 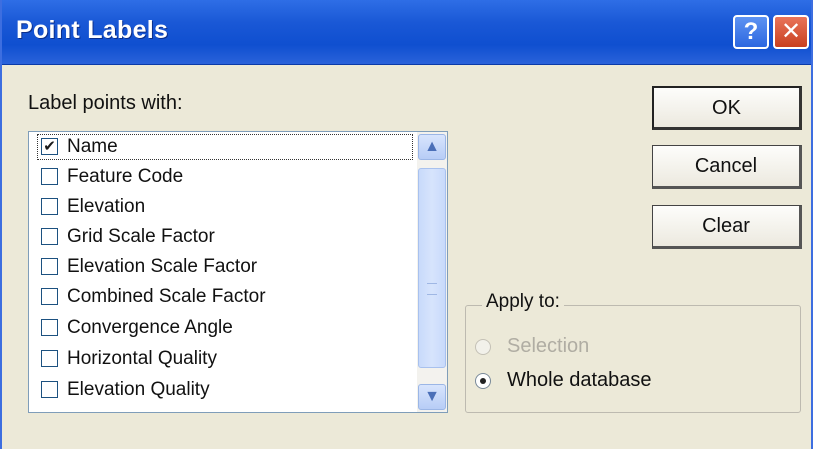 What do you see at coordinates (105, 103) in the screenshot?
I see `label-points-with-label: Label points with:` at bounding box center [105, 103].